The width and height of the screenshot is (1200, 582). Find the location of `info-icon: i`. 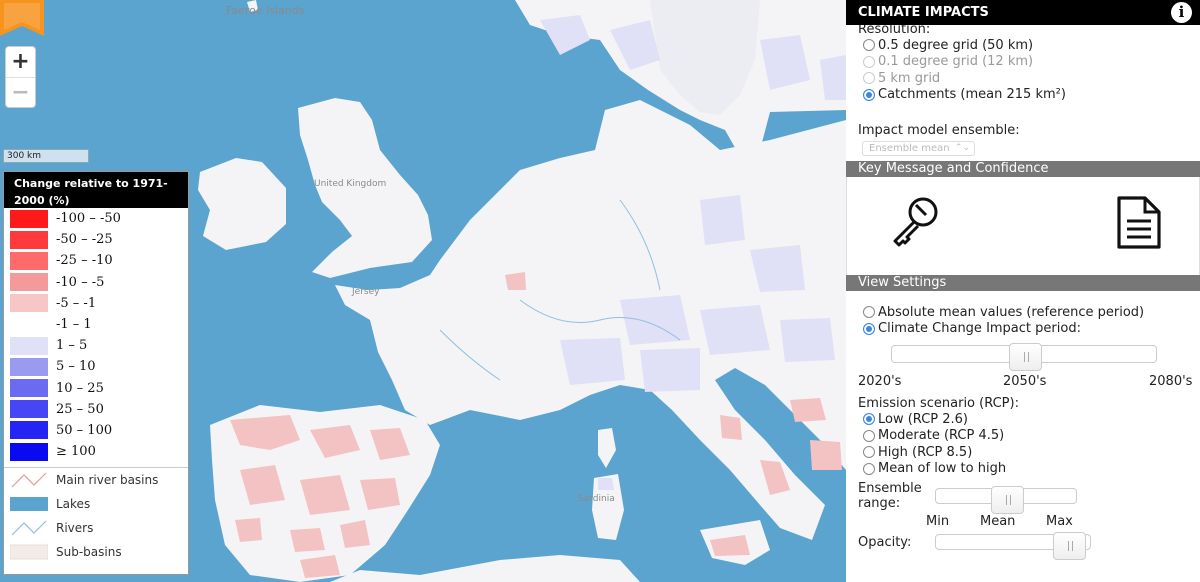

info-icon: i is located at coordinates (1181, 12).